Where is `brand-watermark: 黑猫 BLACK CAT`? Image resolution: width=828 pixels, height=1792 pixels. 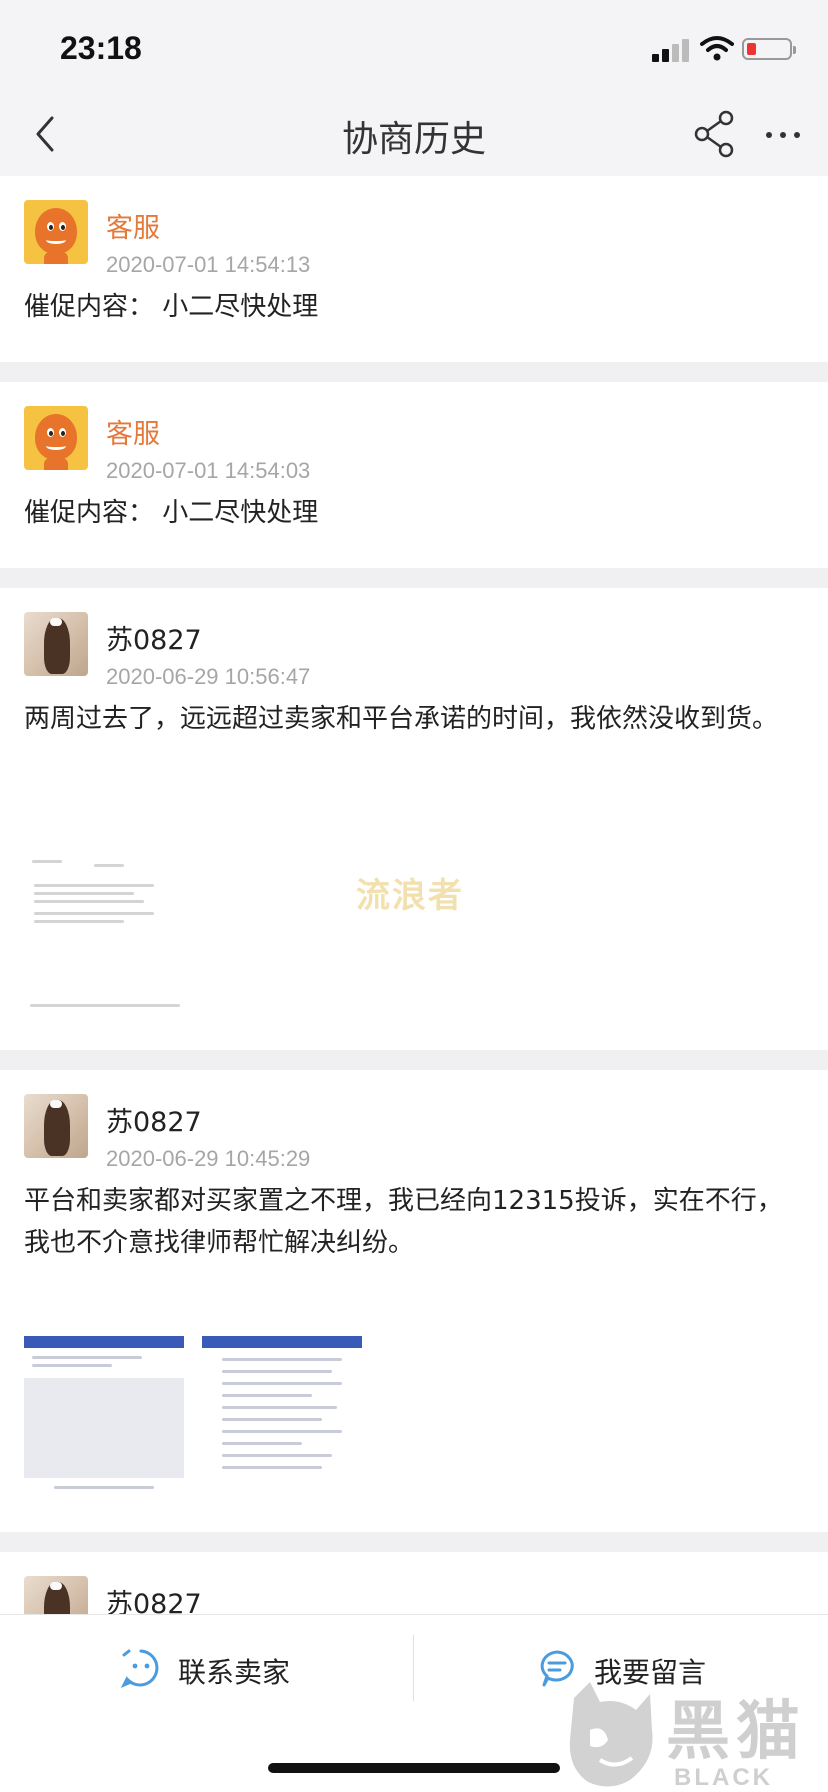 brand-watermark: 黑猫 BLACK CAT is located at coordinates (694, 1736).